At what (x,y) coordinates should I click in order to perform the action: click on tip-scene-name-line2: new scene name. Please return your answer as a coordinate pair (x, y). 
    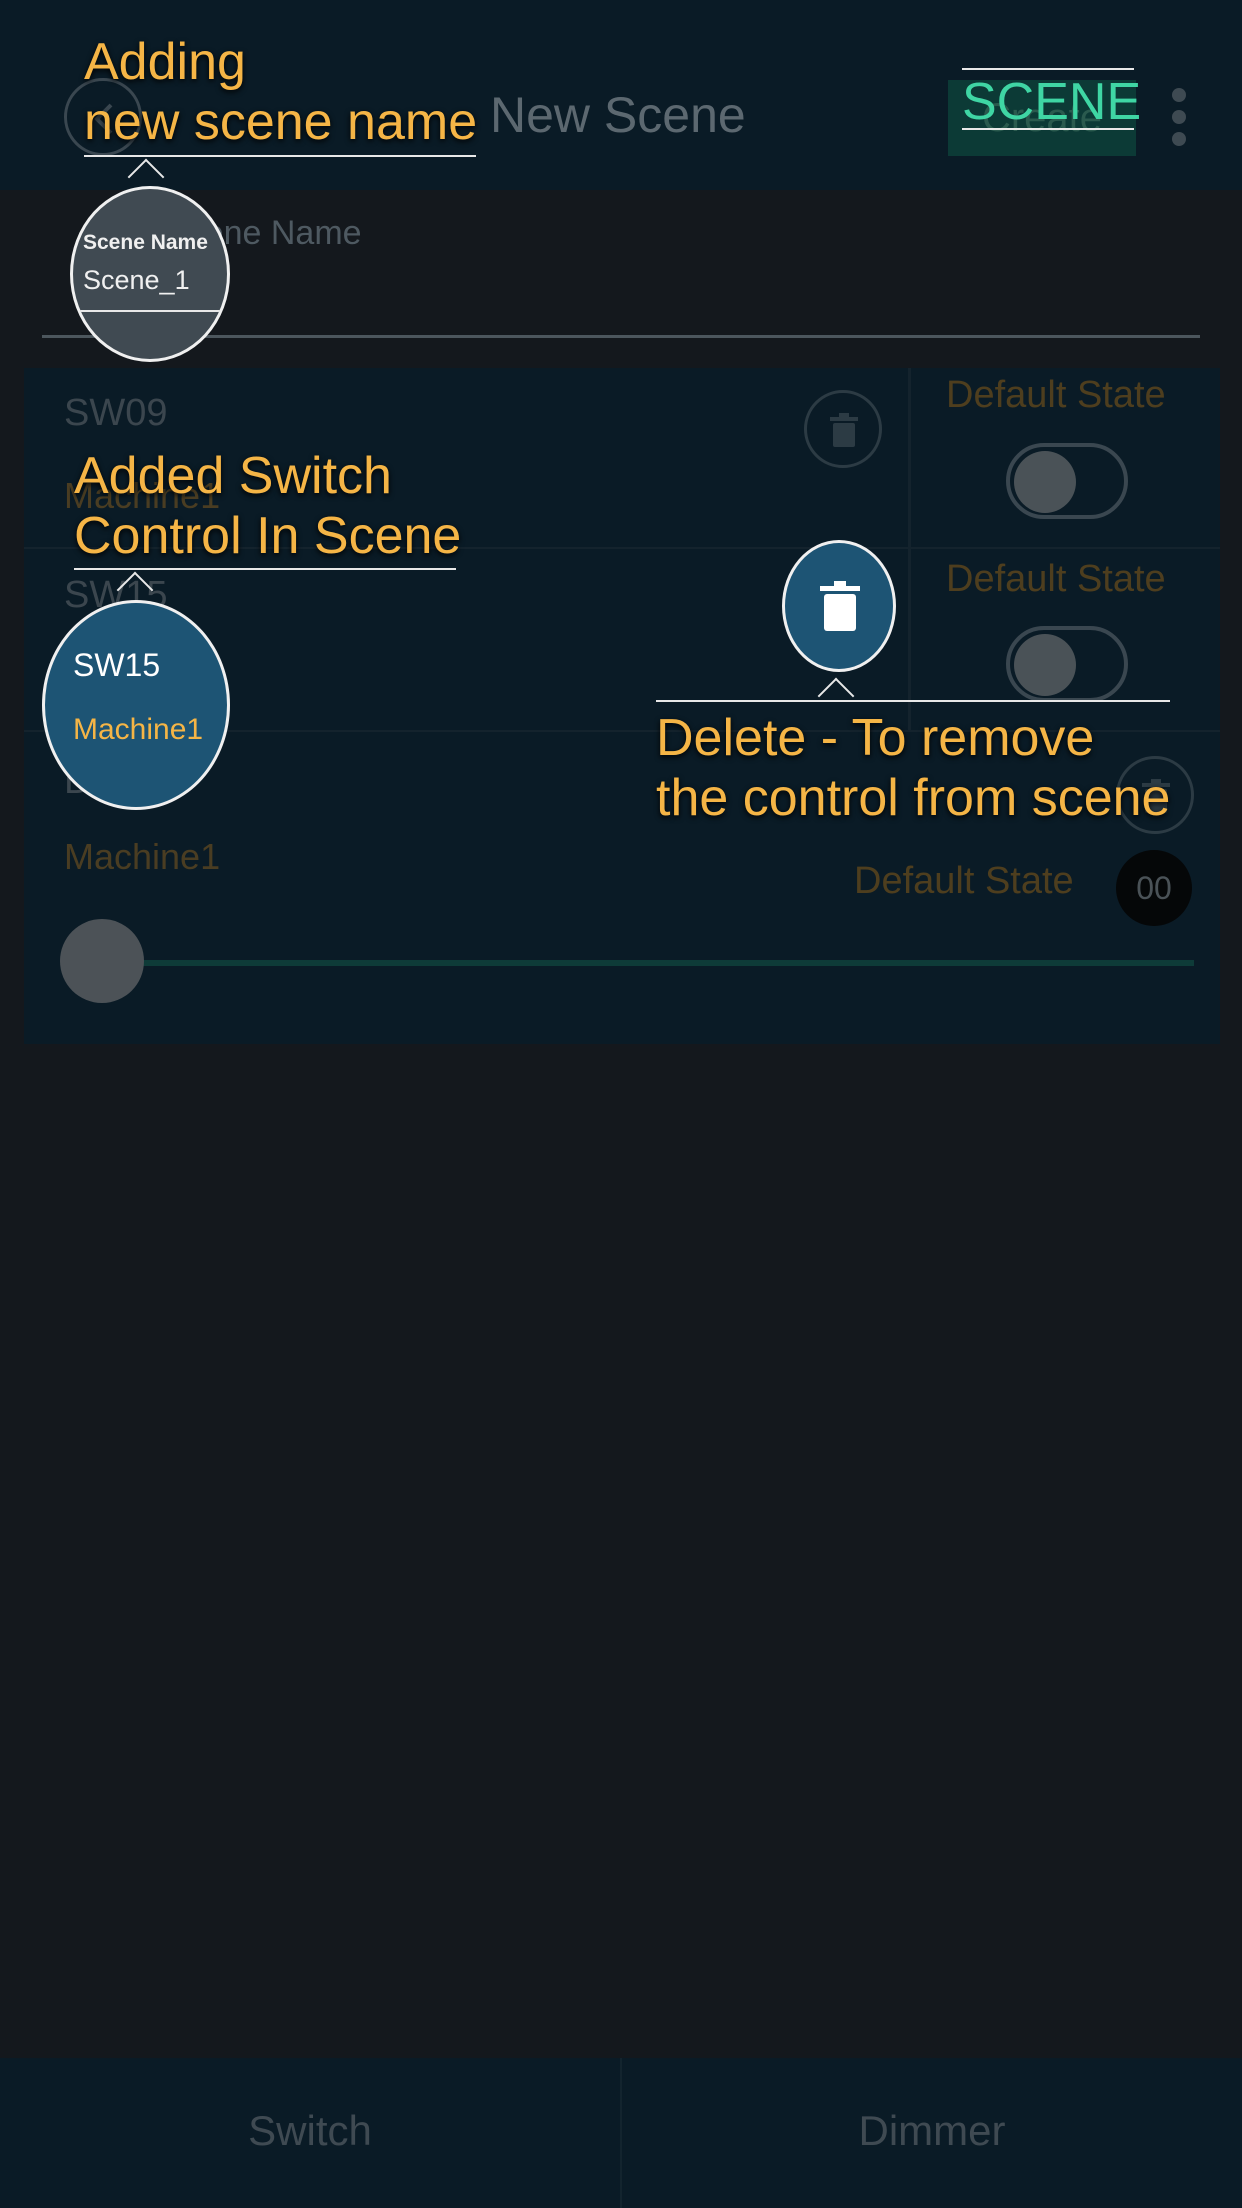
    Looking at the image, I should click on (281, 122).